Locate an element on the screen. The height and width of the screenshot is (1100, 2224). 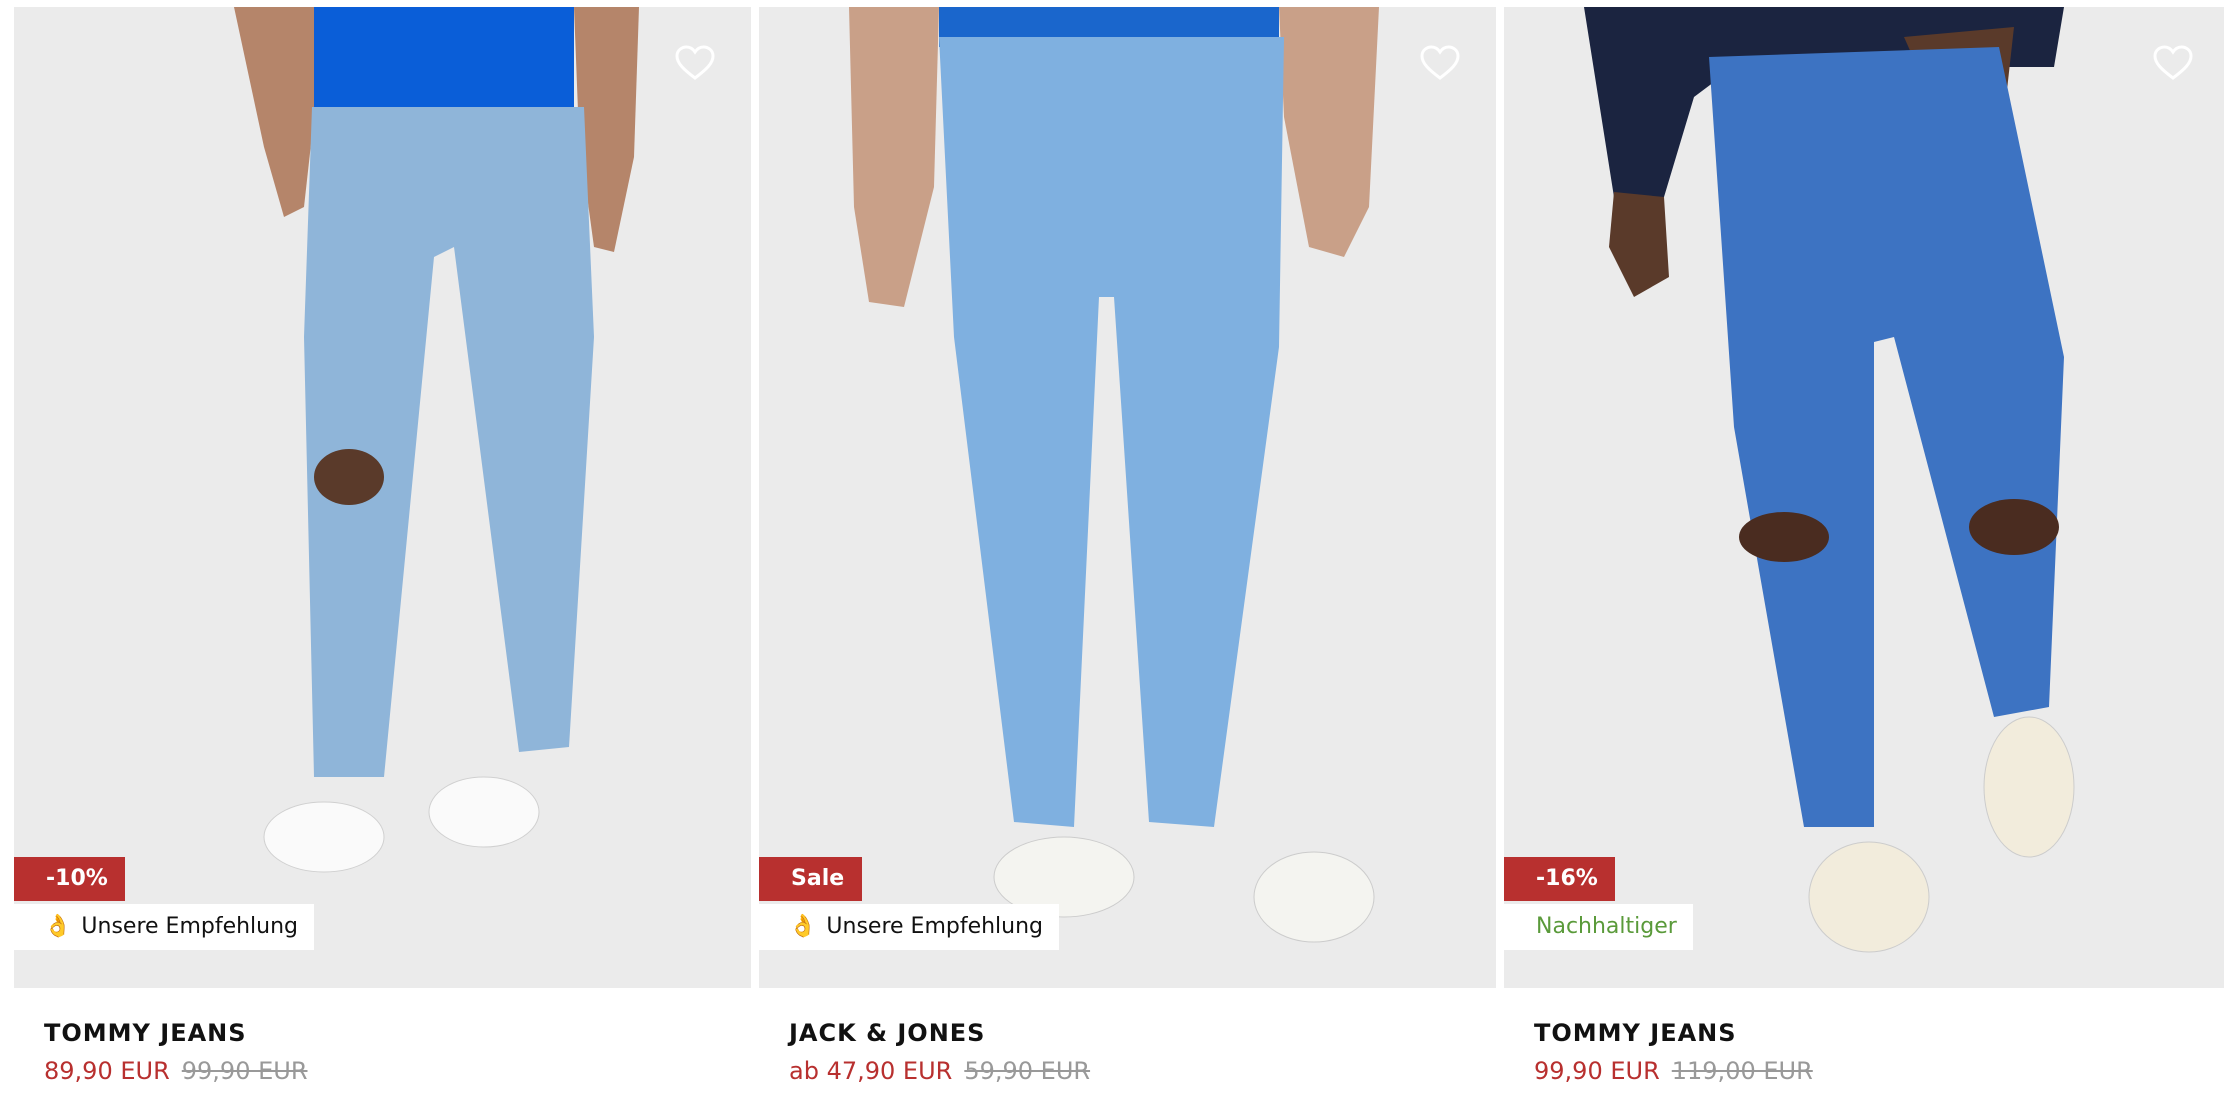
sale-badge: Sale is located at coordinates (811, 879).